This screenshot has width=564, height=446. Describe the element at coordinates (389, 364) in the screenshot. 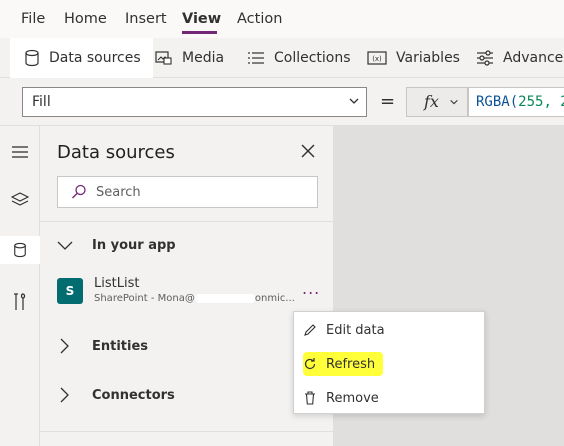

I see `refresh-menu-item: Refresh` at that location.